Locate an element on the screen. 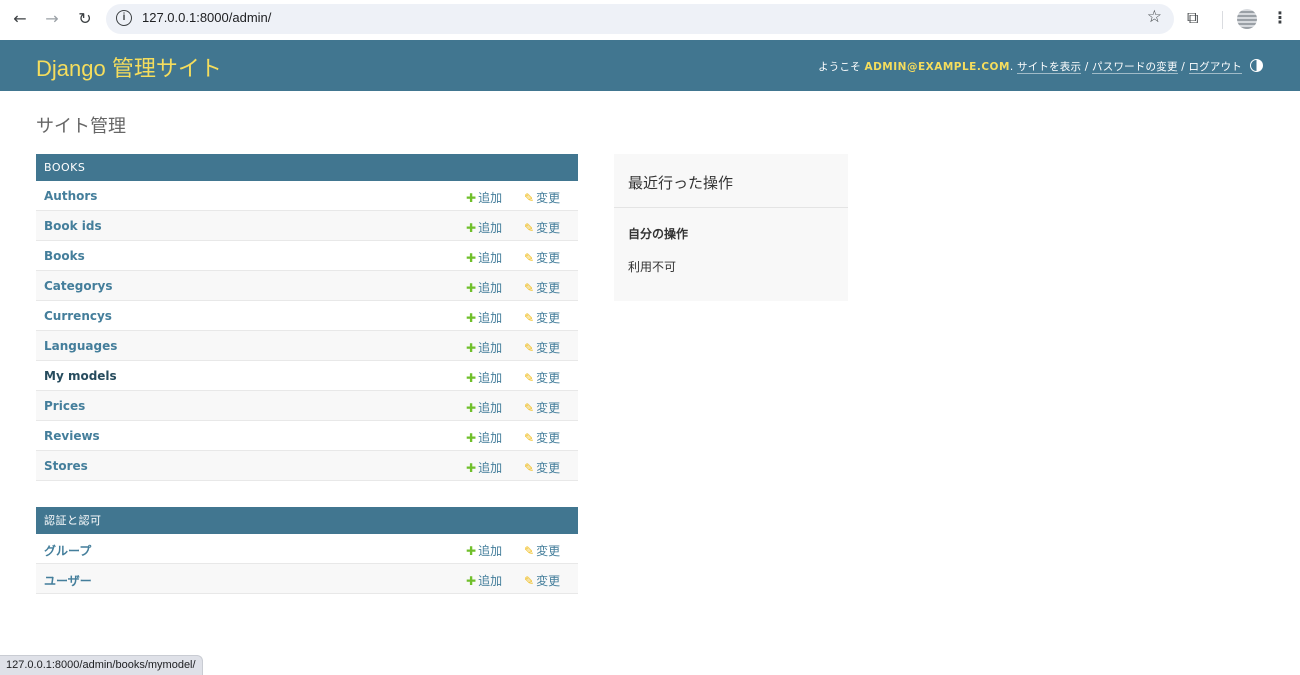 Image resolution: width=1300 pixels, height=675 pixels. model-link: Currencys is located at coordinates (78, 316).